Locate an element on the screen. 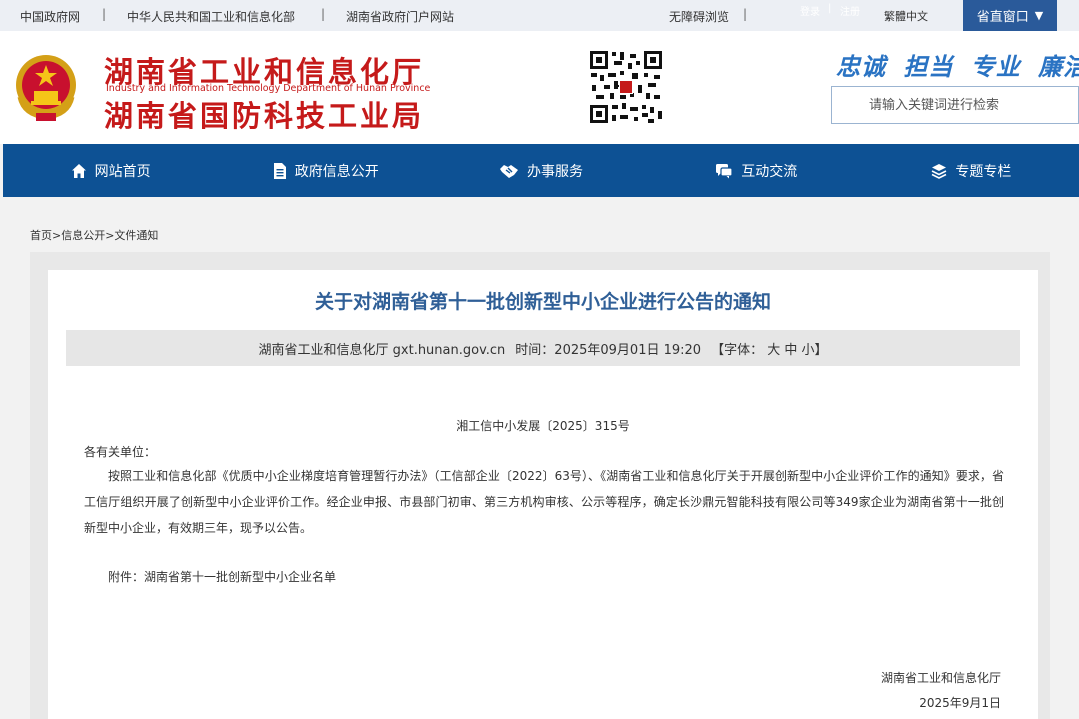 The image size is (1079, 719). traditional-chinese-link: 繁體中文 is located at coordinates (906, 16).